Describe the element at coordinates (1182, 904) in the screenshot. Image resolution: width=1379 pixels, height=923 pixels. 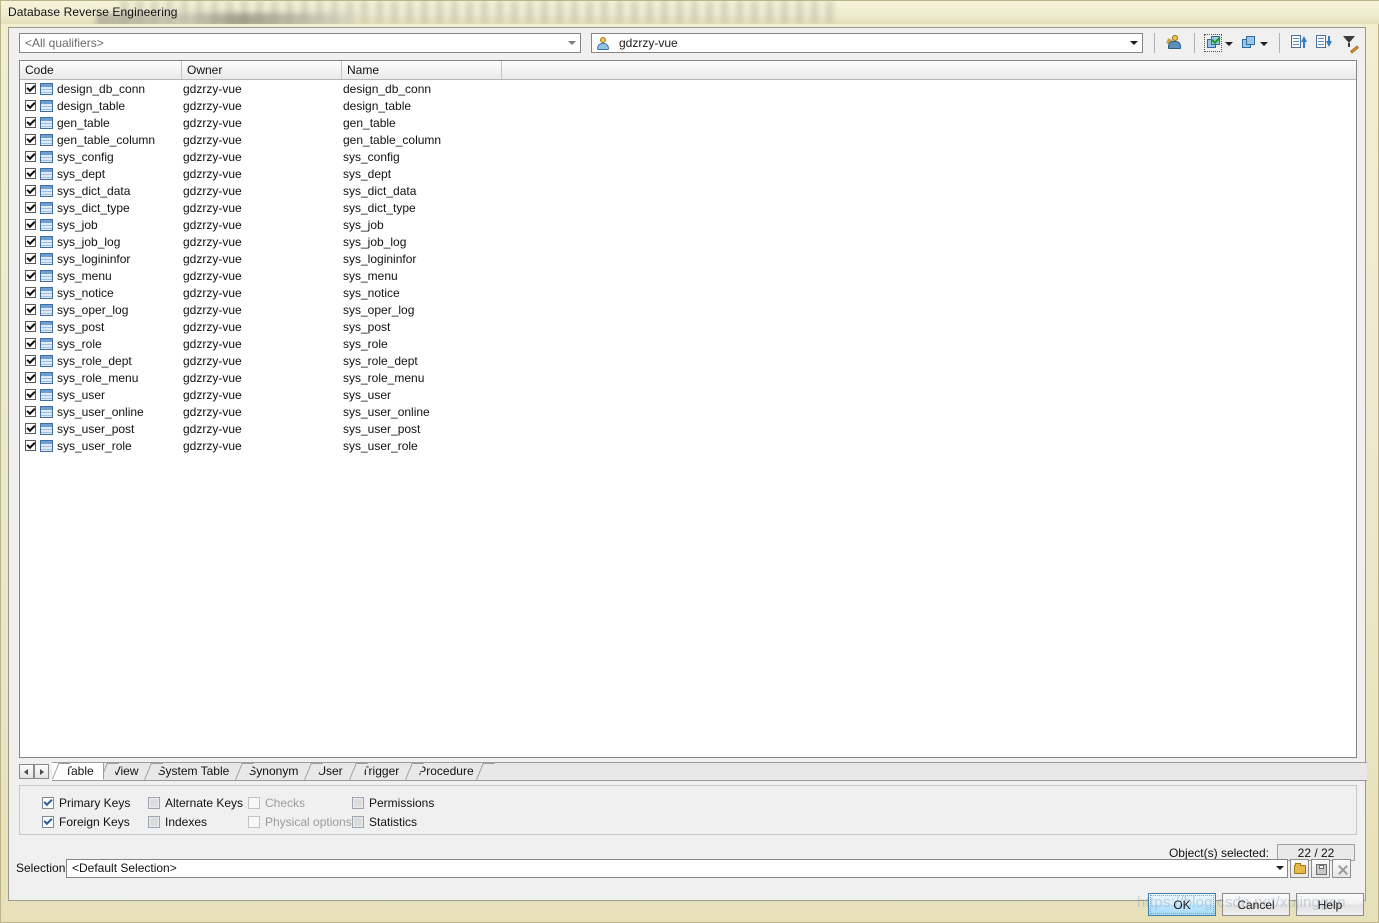
I see `ok-button: OK` at that location.